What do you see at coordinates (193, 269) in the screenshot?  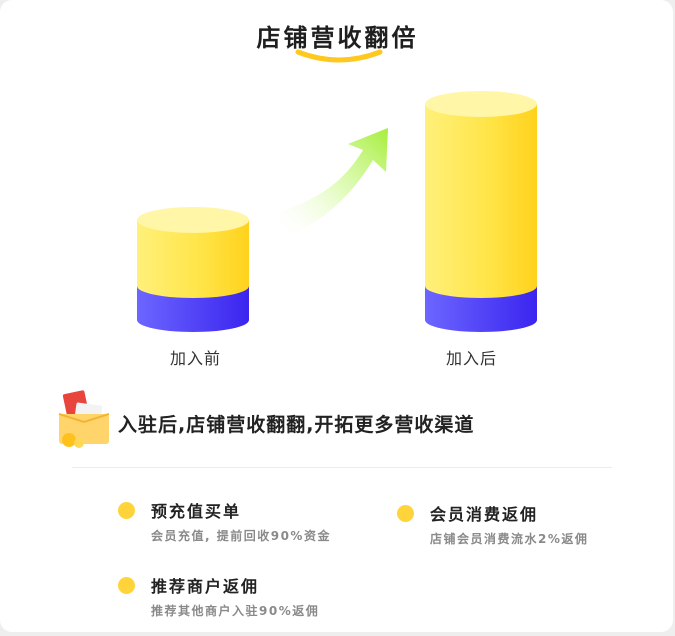 I see `before-cylinder` at bounding box center [193, 269].